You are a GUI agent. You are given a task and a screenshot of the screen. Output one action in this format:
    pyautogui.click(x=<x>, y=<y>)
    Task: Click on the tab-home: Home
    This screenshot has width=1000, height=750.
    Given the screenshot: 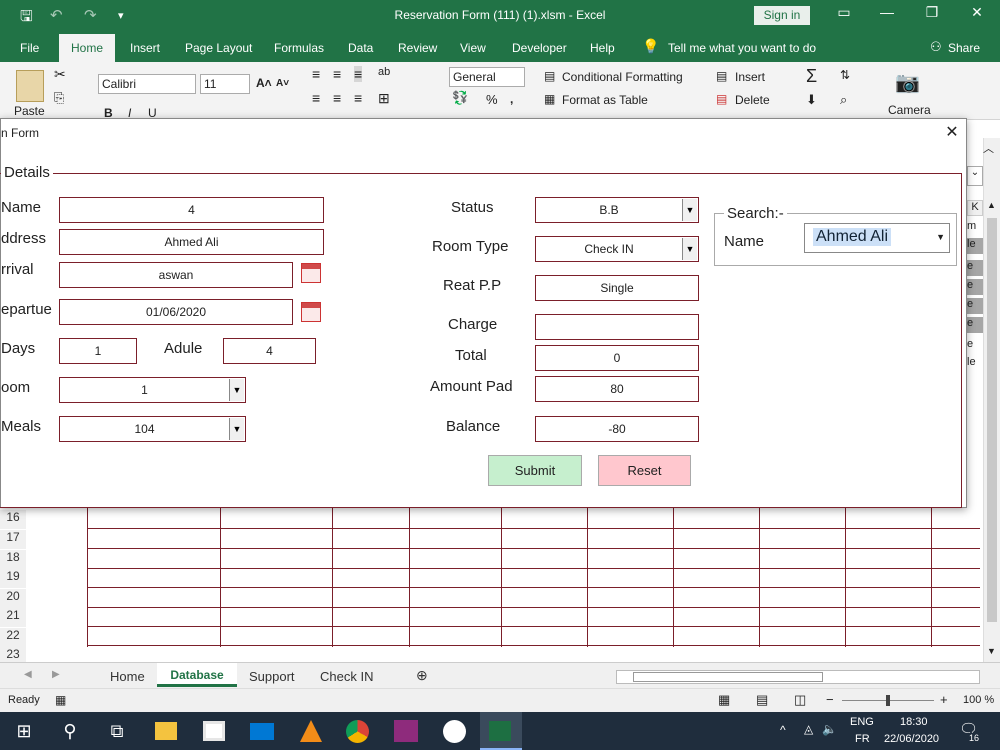 What is the action you would take?
    pyautogui.click(x=87, y=48)
    